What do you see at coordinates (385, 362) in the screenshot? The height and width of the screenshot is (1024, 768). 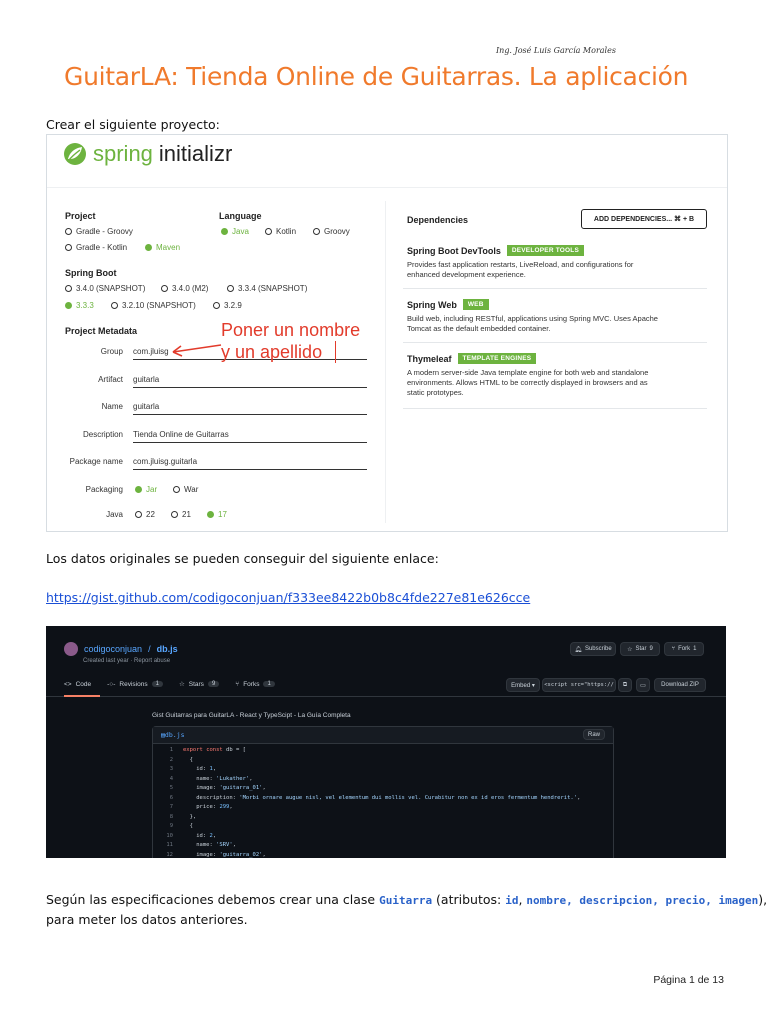 I see `column-divider` at bounding box center [385, 362].